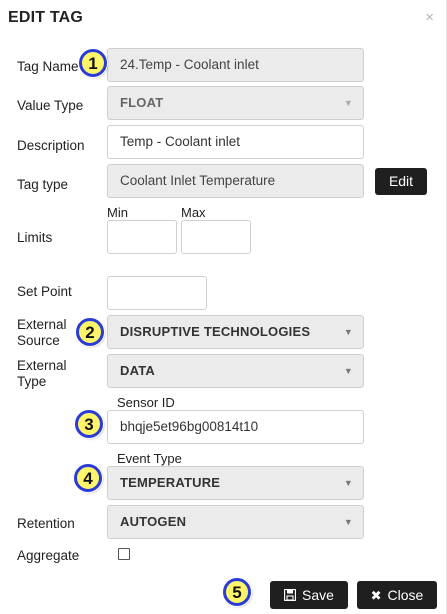 The width and height of the screenshot is (447, 614). Describe the element at coordinates (193, 212) in the screenshot. I see `max-label: Max` at that location.